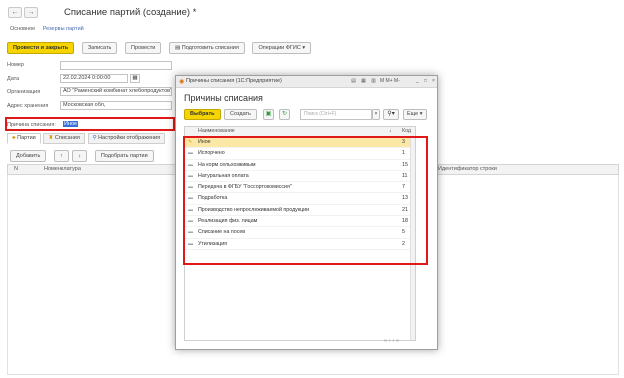 The image size is (624, 378). I want to click on date-label: Дата, so click(13, 79).